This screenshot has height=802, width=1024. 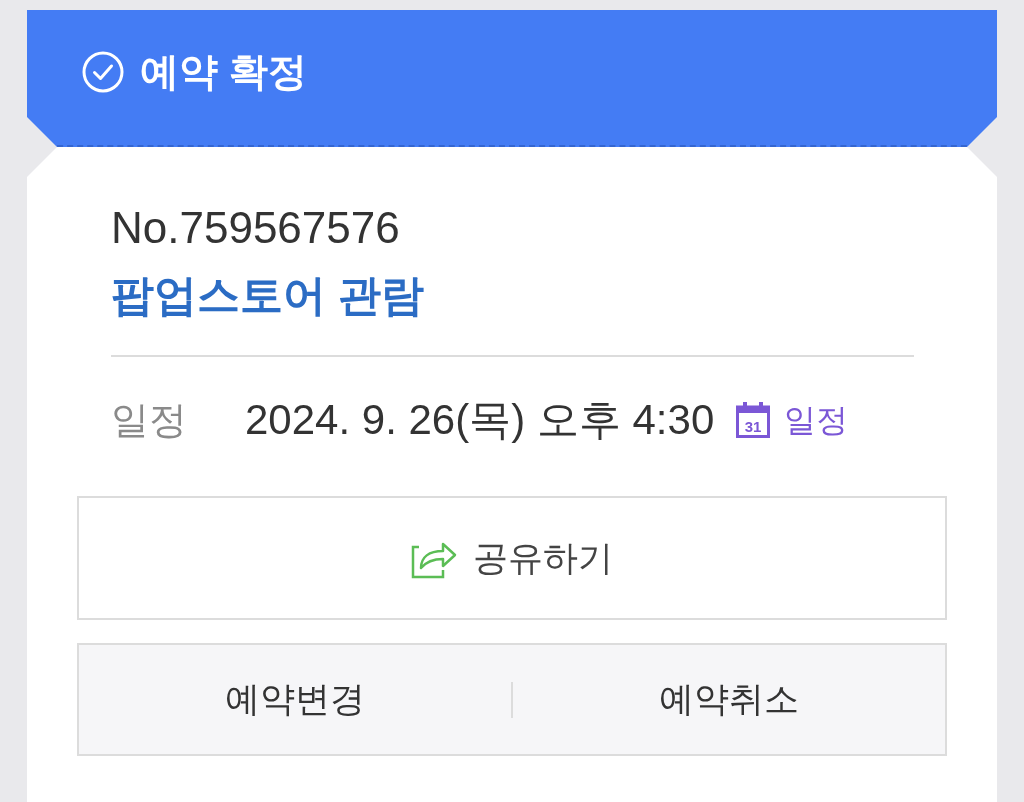 What do you see at coordinates (792, 420) in the screenshot?
I see `add-to-calendar-link: 31 일정` at bounding box center [792, 420].